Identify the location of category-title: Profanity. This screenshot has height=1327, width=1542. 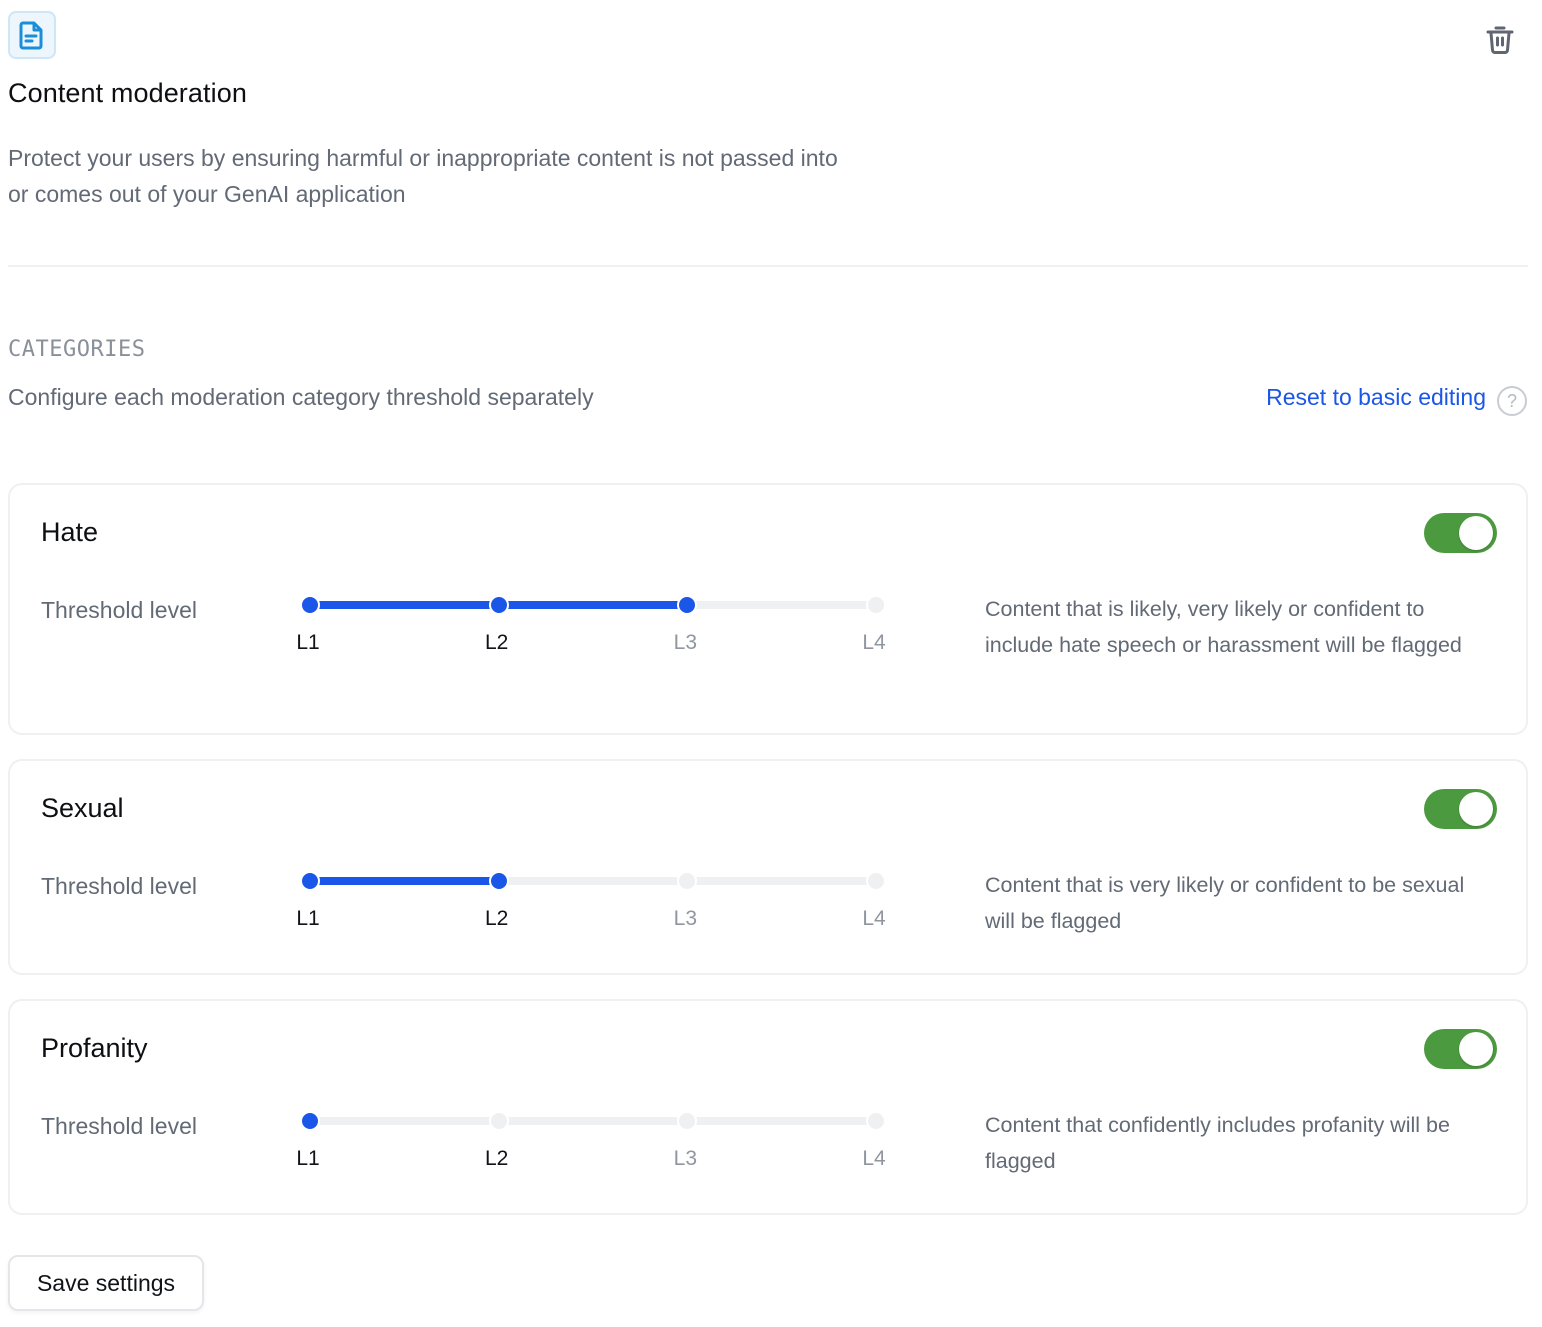
(94, 1048).